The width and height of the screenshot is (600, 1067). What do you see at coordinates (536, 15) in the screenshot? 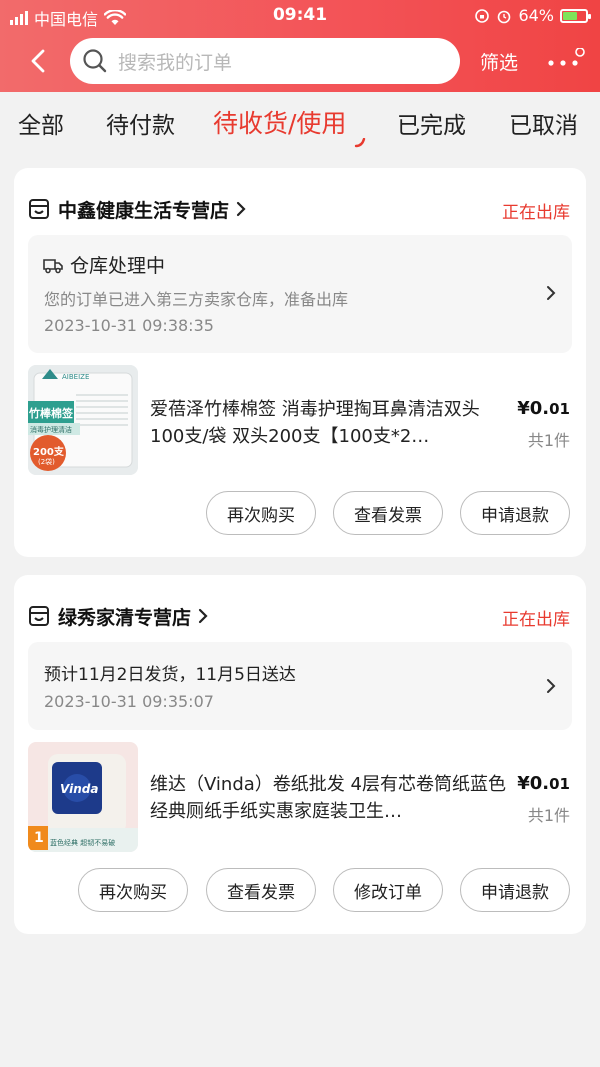
I see `battery-label: 64%` at bounding box center [536, 15].